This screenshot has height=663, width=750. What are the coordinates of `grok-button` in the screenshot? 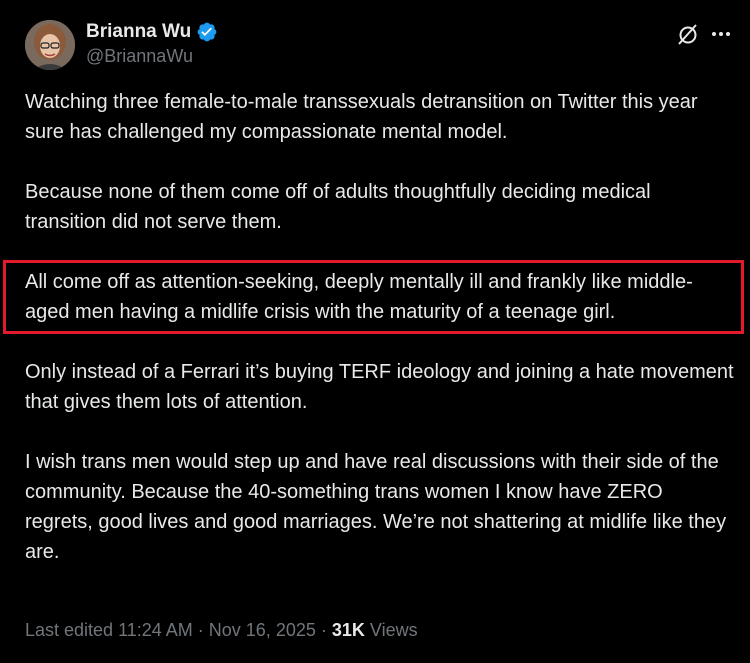 It's located at (688, 34).